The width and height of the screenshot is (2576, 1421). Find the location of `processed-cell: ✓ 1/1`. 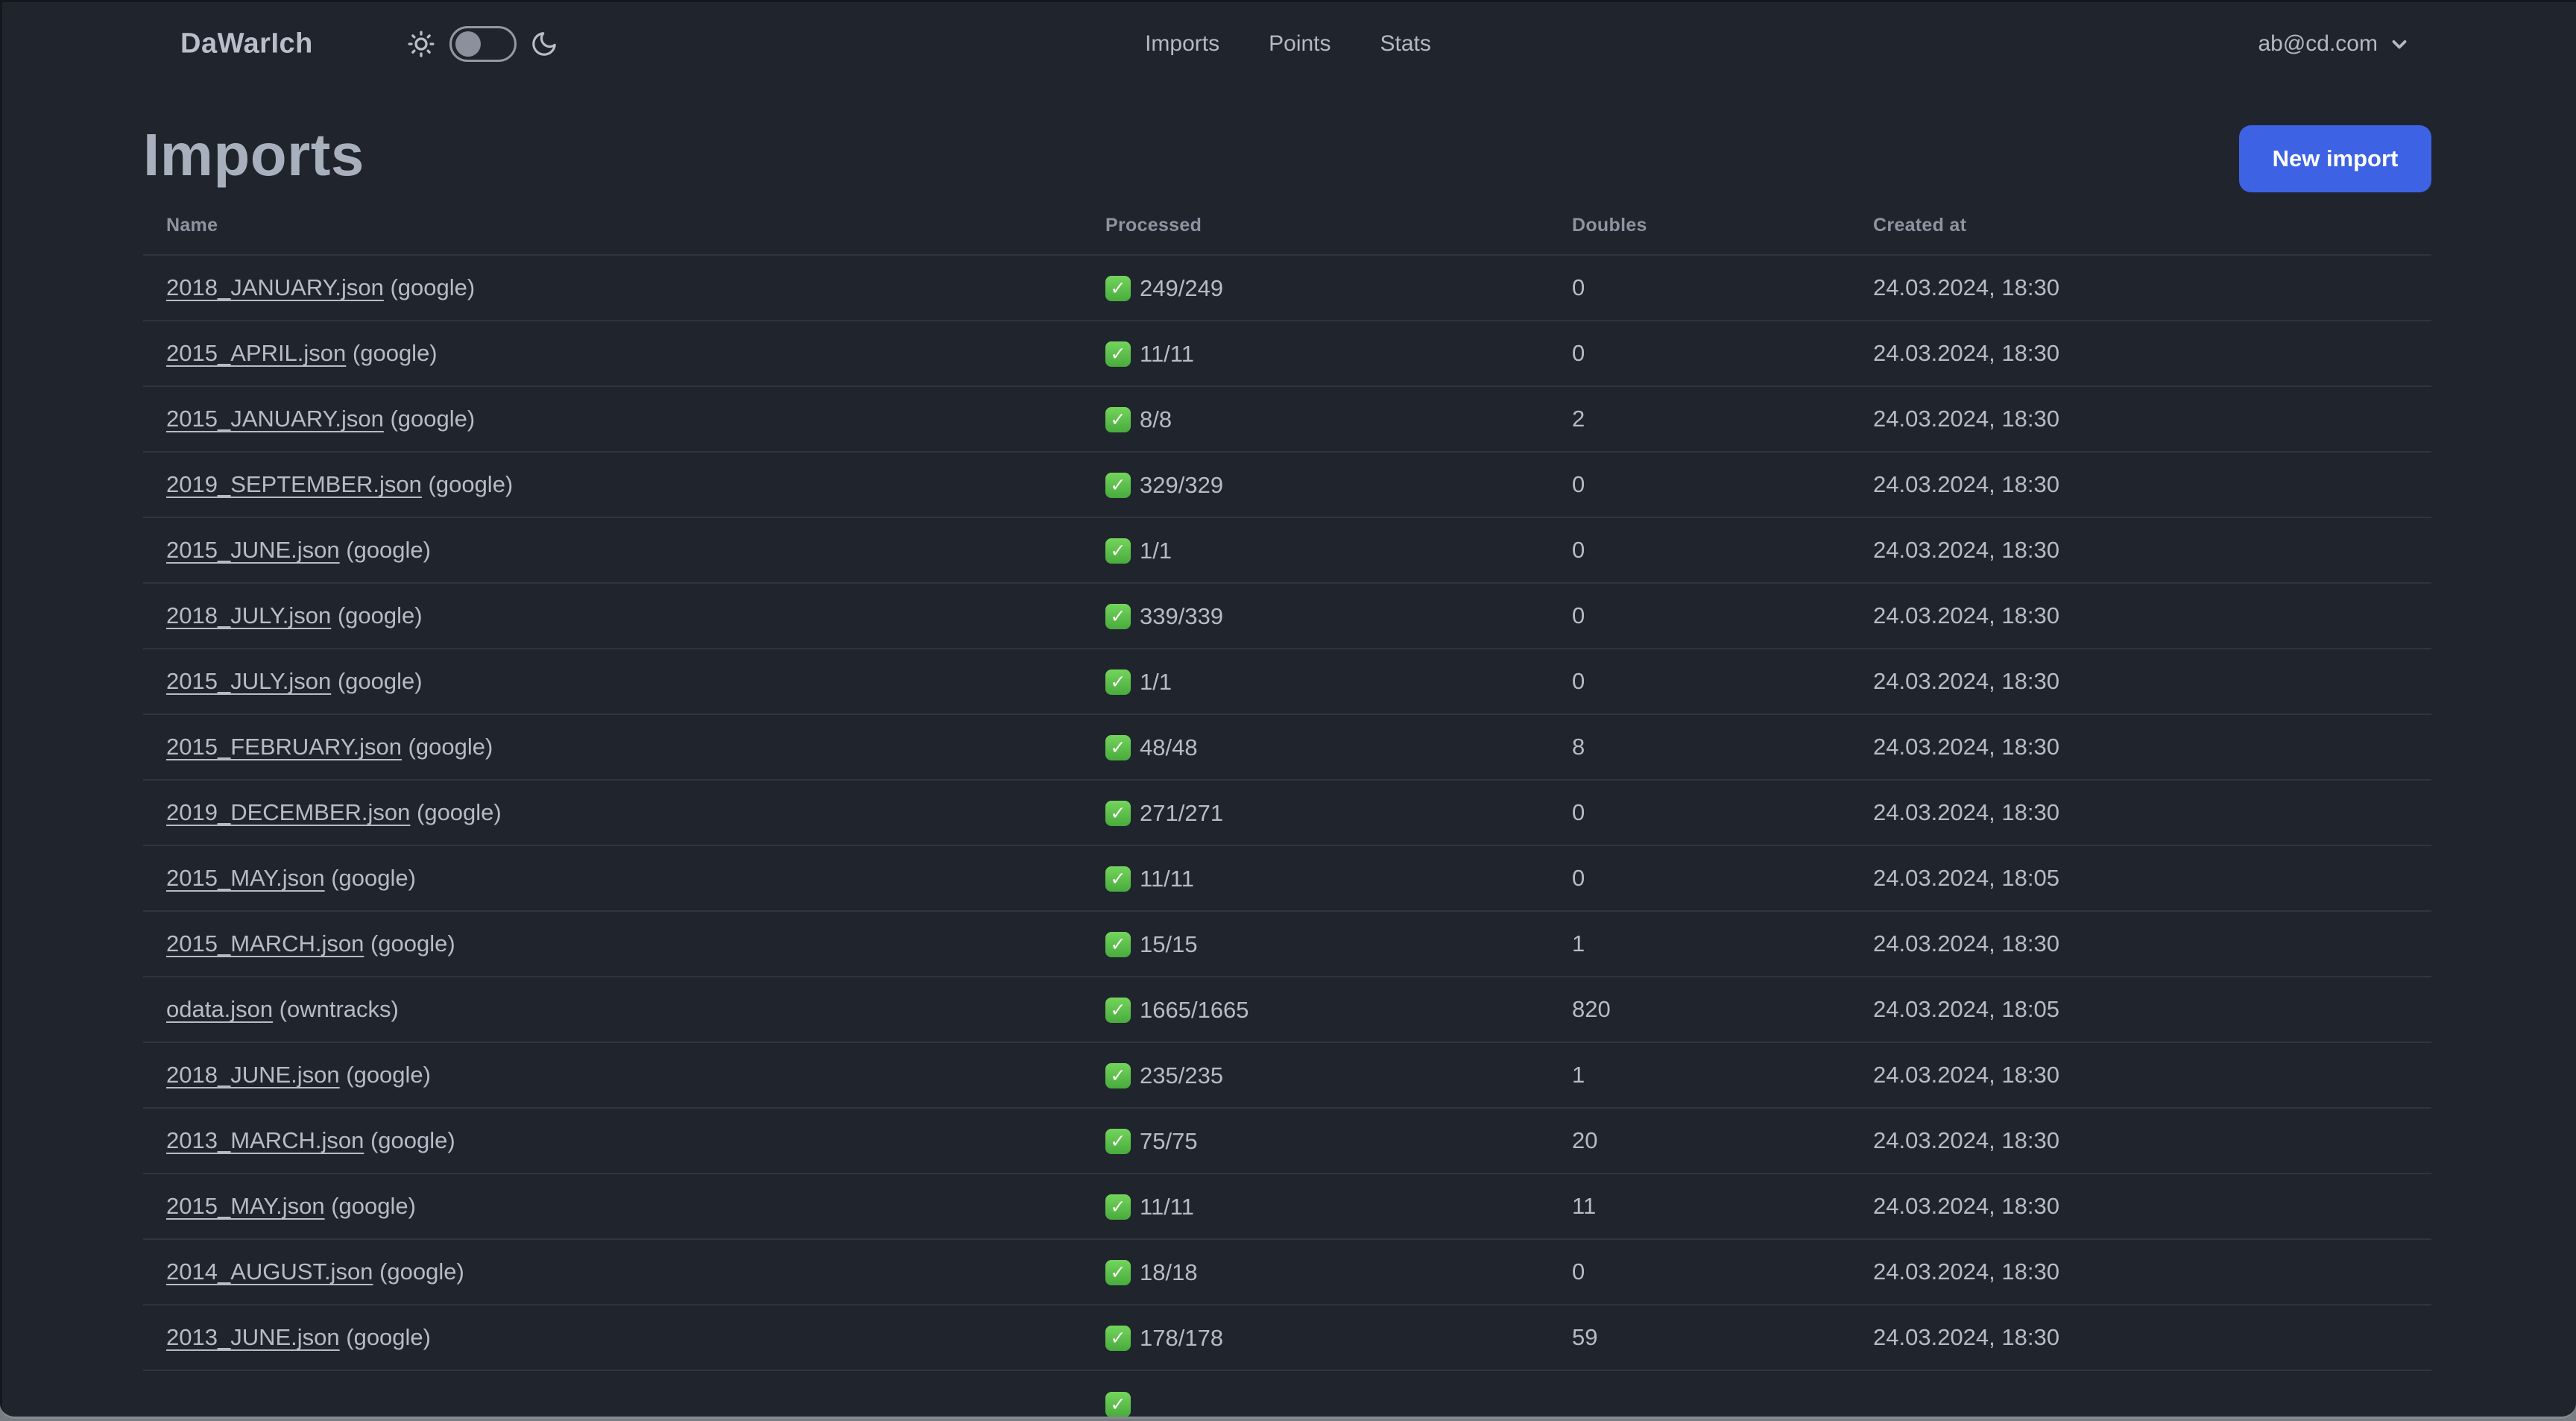

processed-cell: ✓ 1/1 is located at coordinates (1338, 681).